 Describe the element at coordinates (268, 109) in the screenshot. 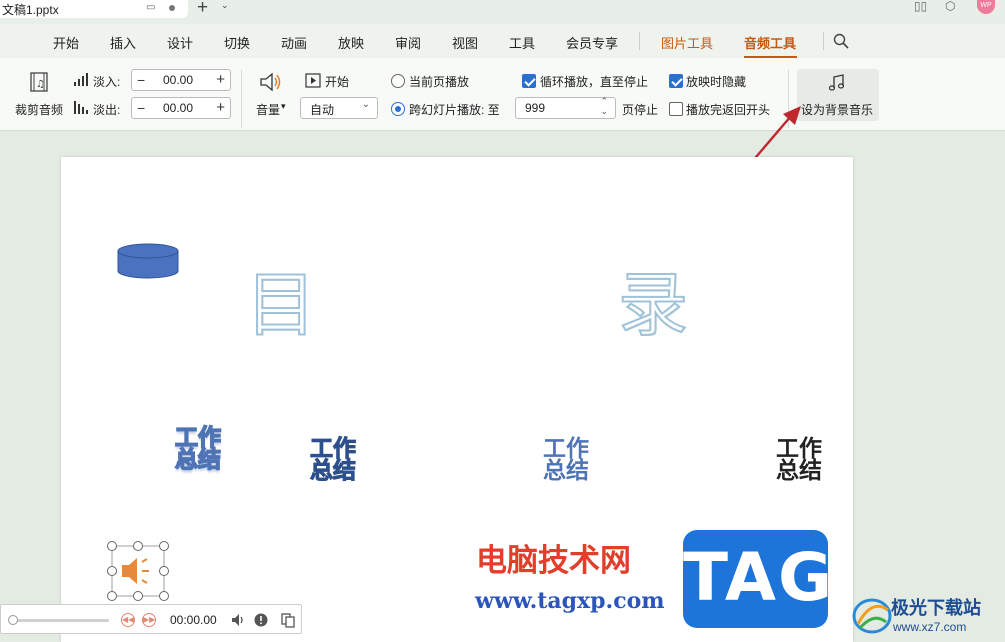

I see `volume-label: 音量` at that location.